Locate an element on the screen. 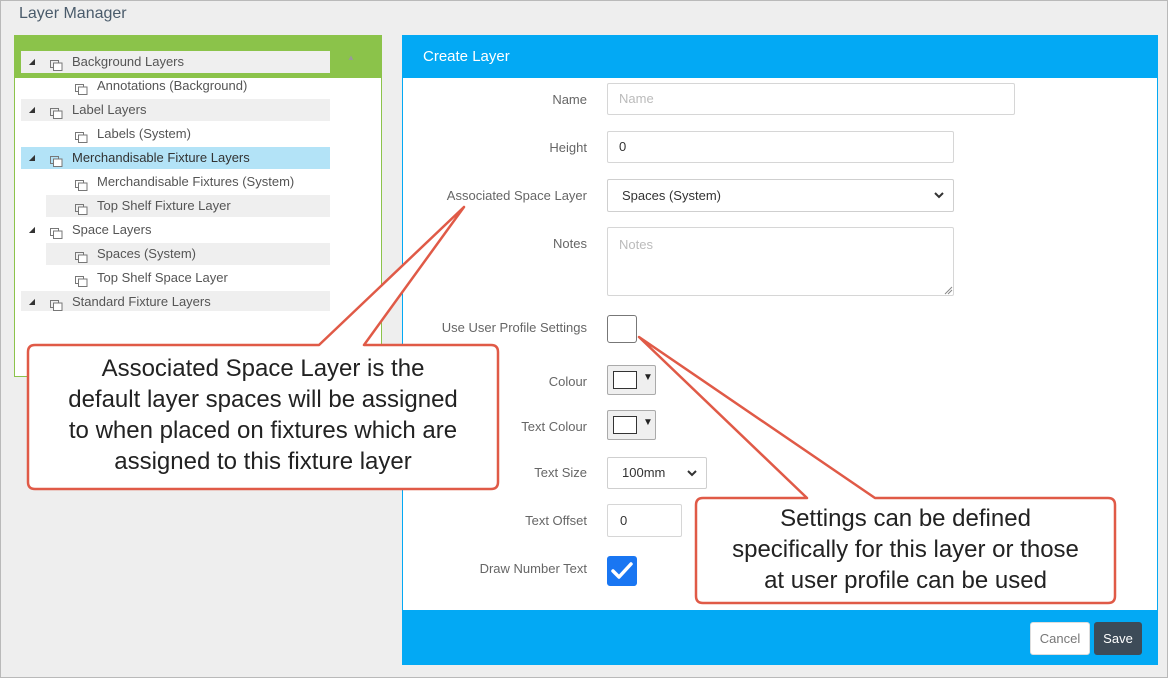 Image resolution: width=1168 pixels, height=678 pixels. callout-line: specifically for this layer or those is located at coordinates (905, 549).